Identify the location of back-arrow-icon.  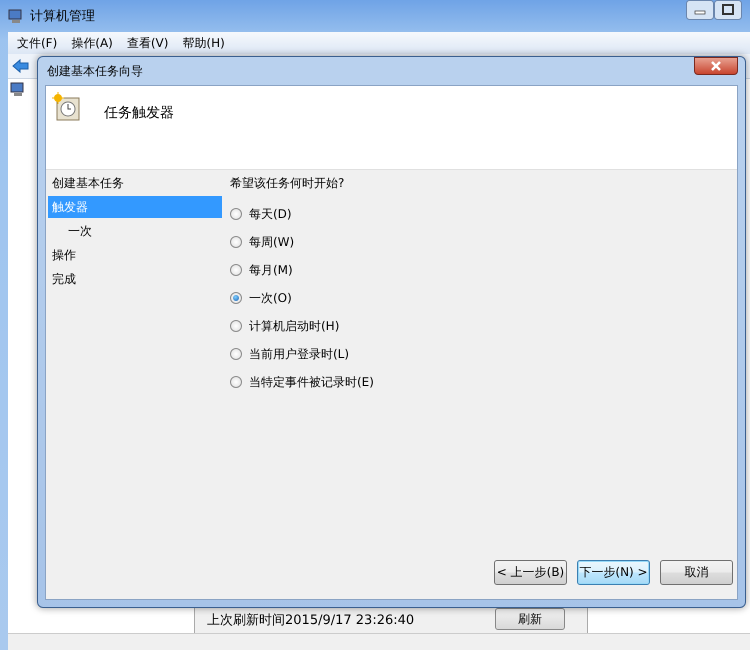
(21, 66).